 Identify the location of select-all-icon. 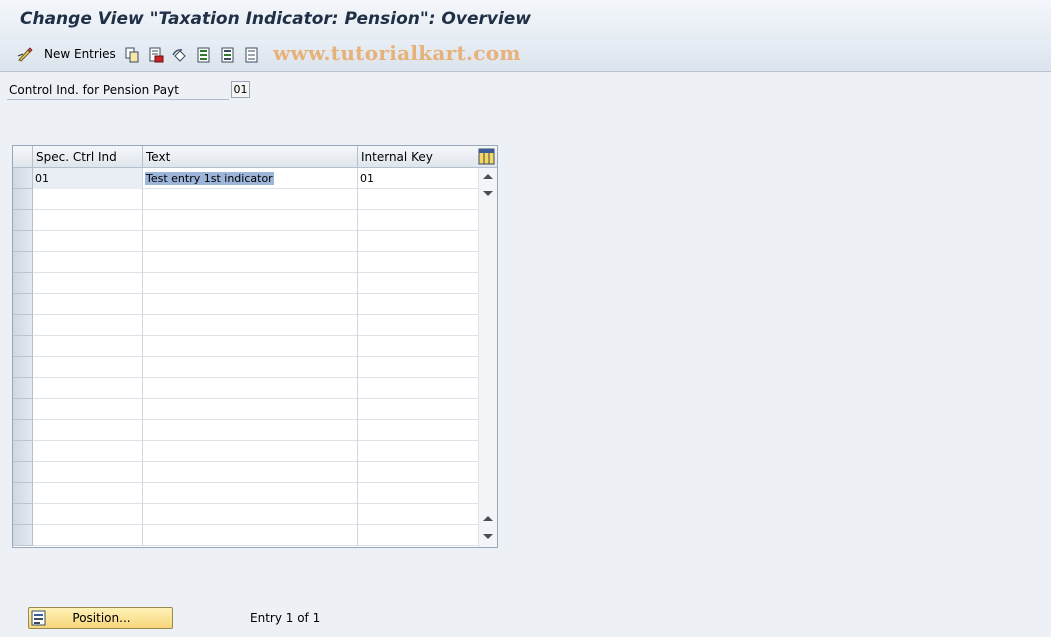
(204, 55).